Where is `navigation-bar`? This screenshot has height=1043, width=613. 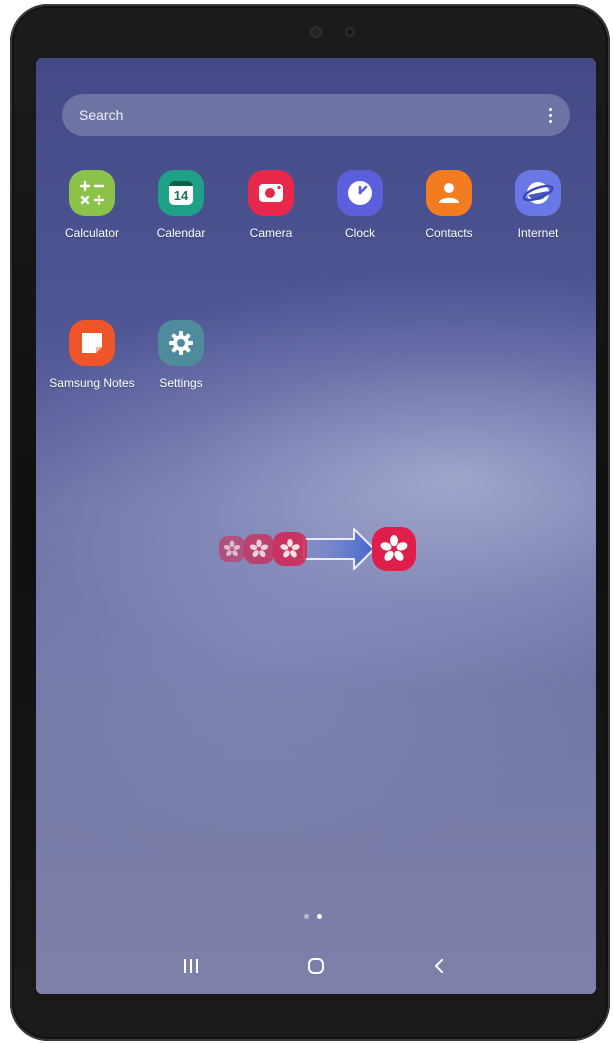
navigation-bar is located at coordinates (316, 966).